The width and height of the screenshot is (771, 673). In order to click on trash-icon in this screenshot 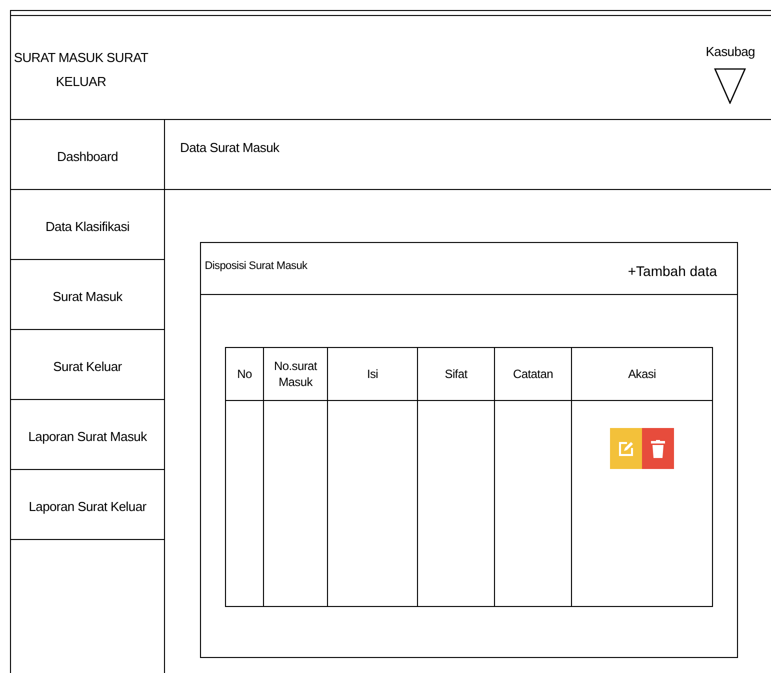, I will do `click(658, 449)`.